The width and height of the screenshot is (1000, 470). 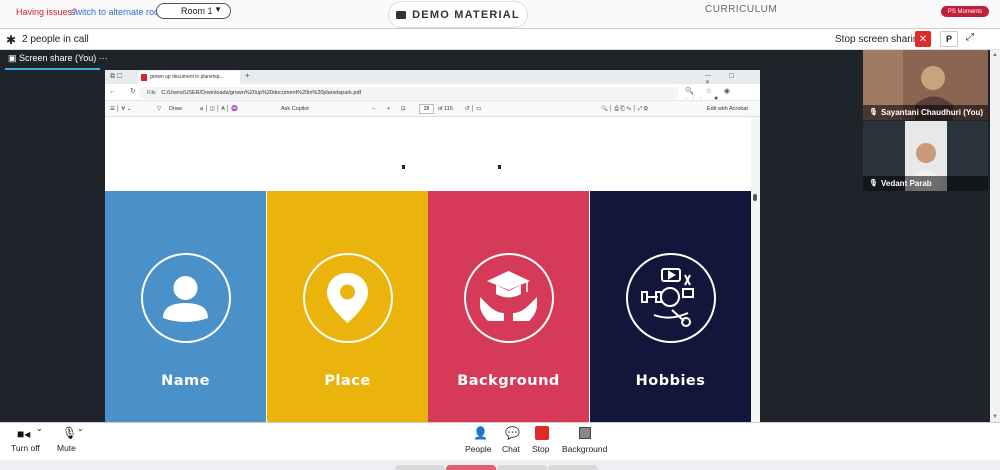 What do you see at coordinates (671, 298) in the screenshot?
I see `hobbies-icon` at bounding box center [671, 298].